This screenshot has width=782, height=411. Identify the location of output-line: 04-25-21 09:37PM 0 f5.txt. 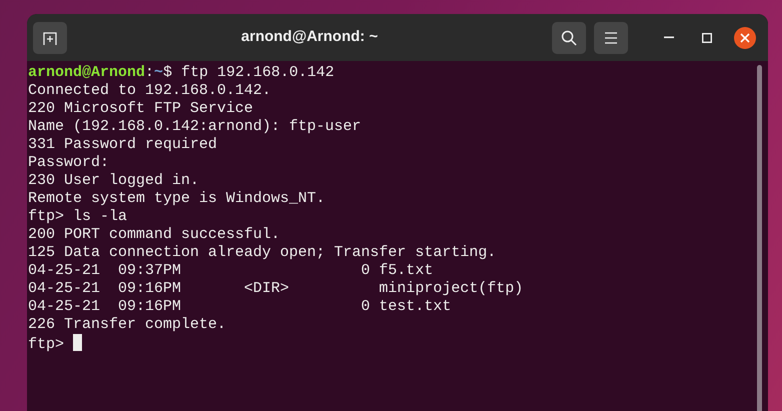
(231, 271).